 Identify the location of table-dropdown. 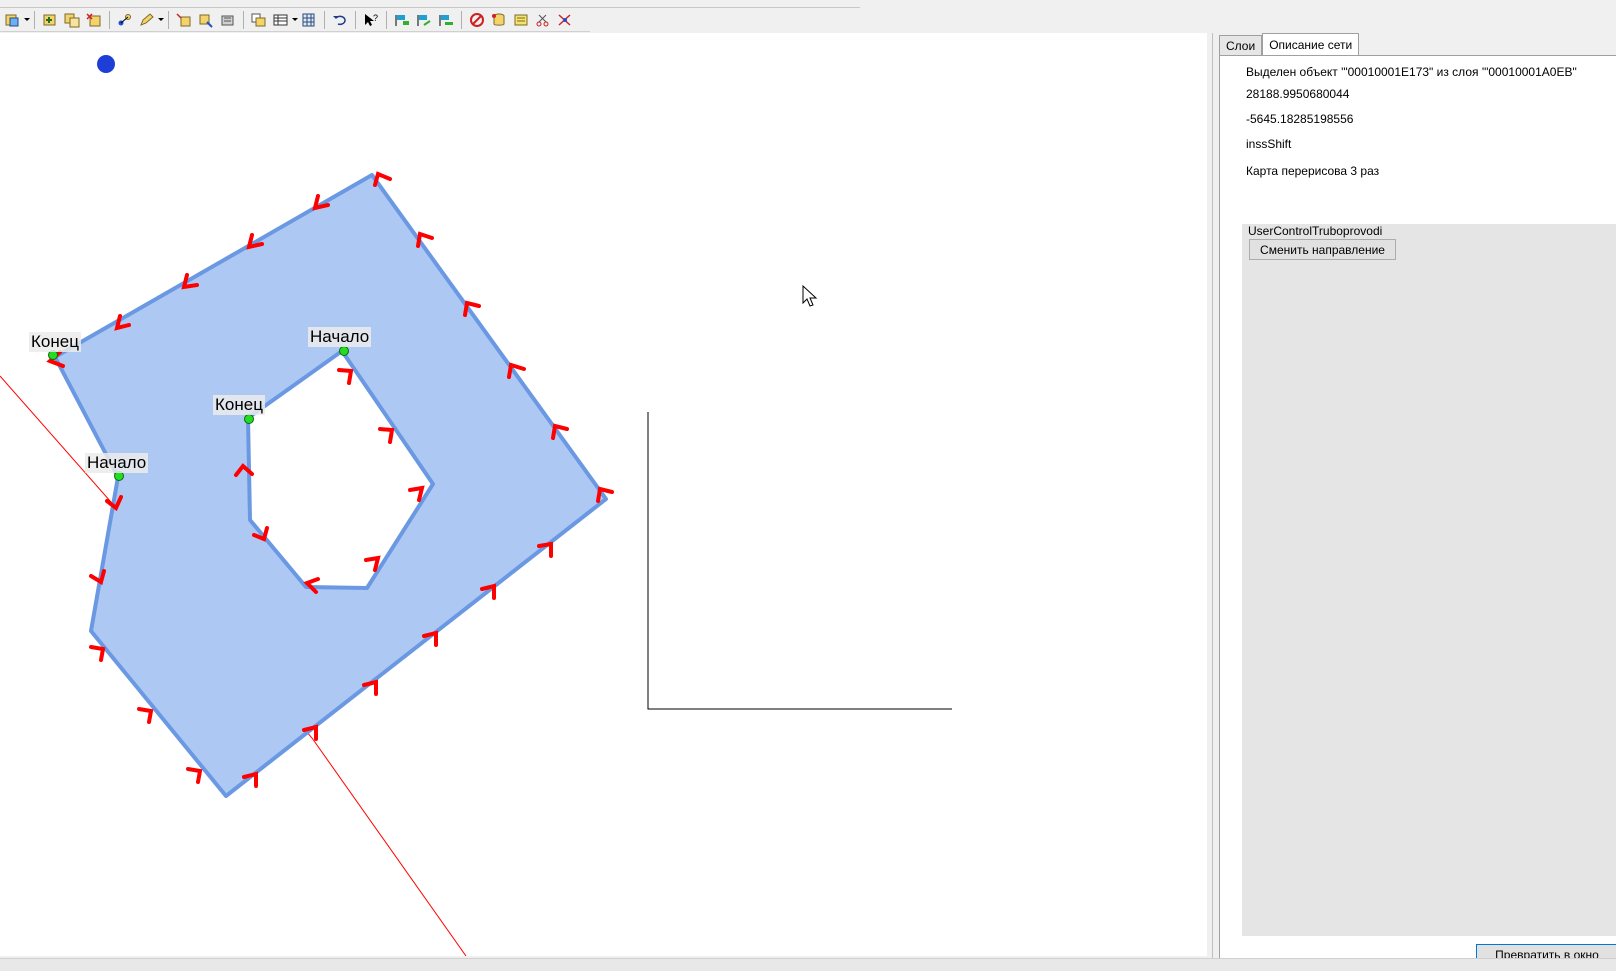
(295, 20).